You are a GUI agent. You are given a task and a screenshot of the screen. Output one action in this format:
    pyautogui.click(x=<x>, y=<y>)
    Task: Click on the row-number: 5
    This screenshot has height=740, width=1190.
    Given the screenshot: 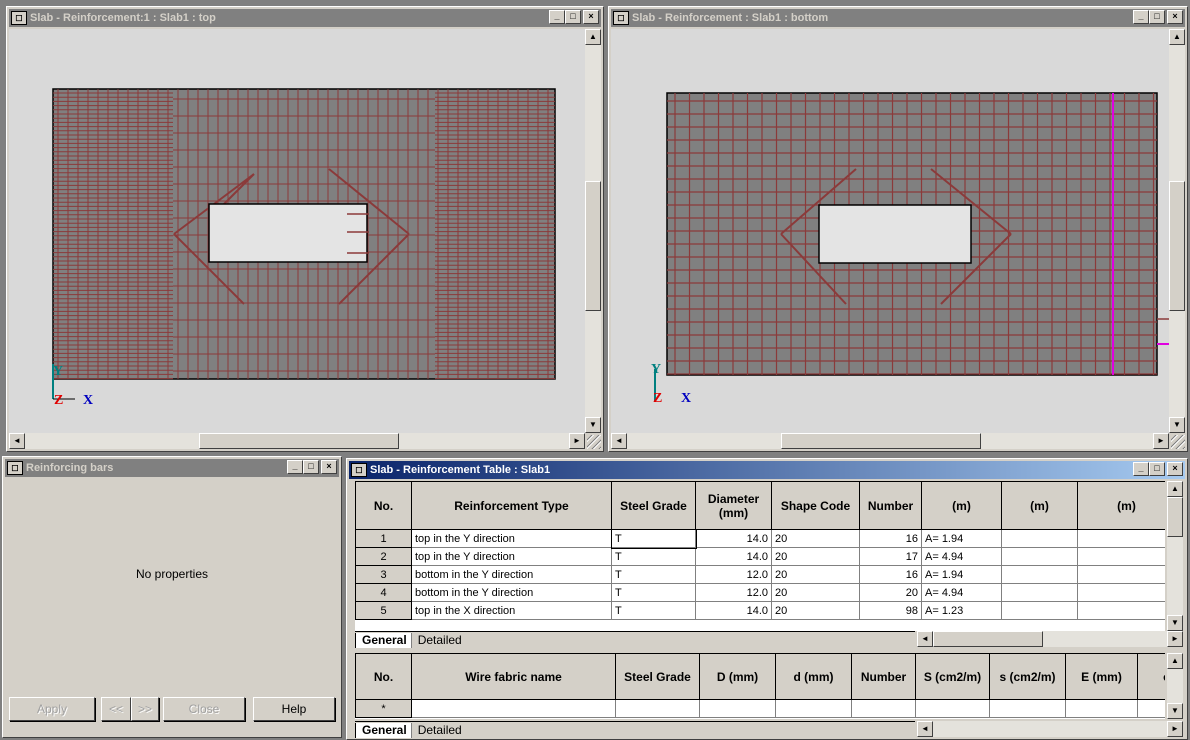 What is the action you would take?
    pyautogui.click(x=383, y=610)
    